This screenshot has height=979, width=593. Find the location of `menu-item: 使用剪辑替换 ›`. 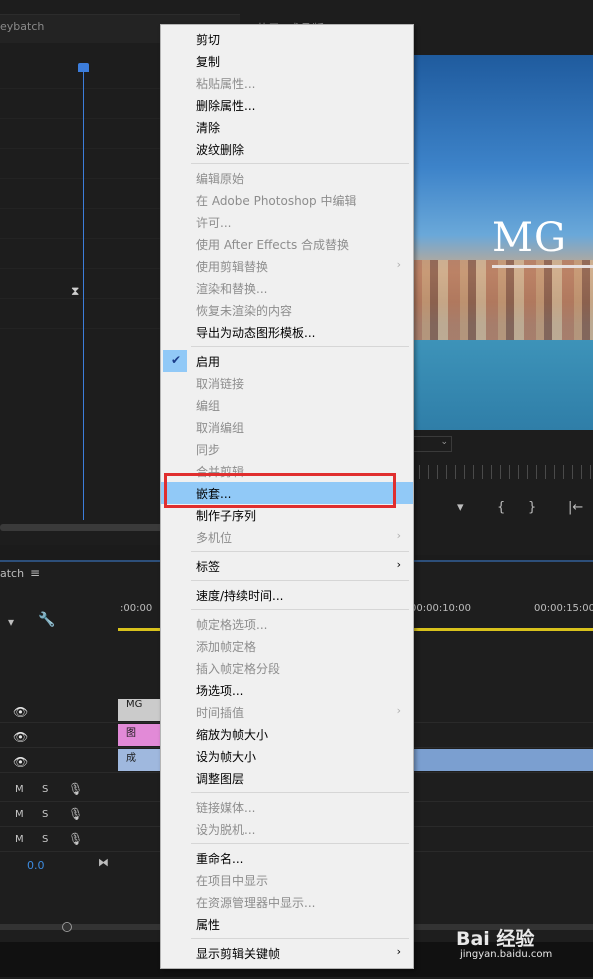

menu-item: 使用剪辑替换 › is located at coordinates (287, 266).